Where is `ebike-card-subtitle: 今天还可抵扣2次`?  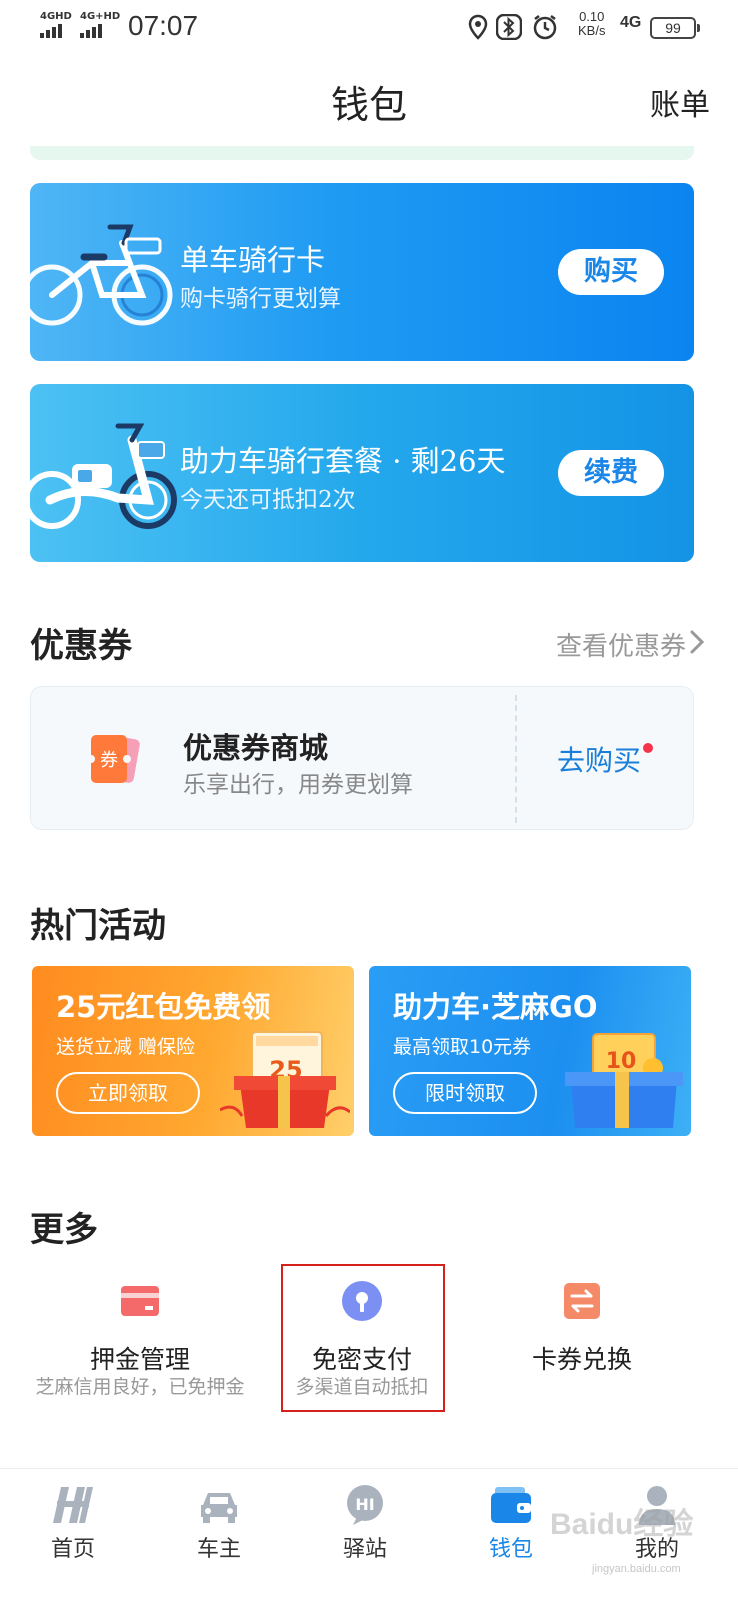 ebike-card-subtitle: 今天还可抵扣2次 is located at coordinates (268, 500).